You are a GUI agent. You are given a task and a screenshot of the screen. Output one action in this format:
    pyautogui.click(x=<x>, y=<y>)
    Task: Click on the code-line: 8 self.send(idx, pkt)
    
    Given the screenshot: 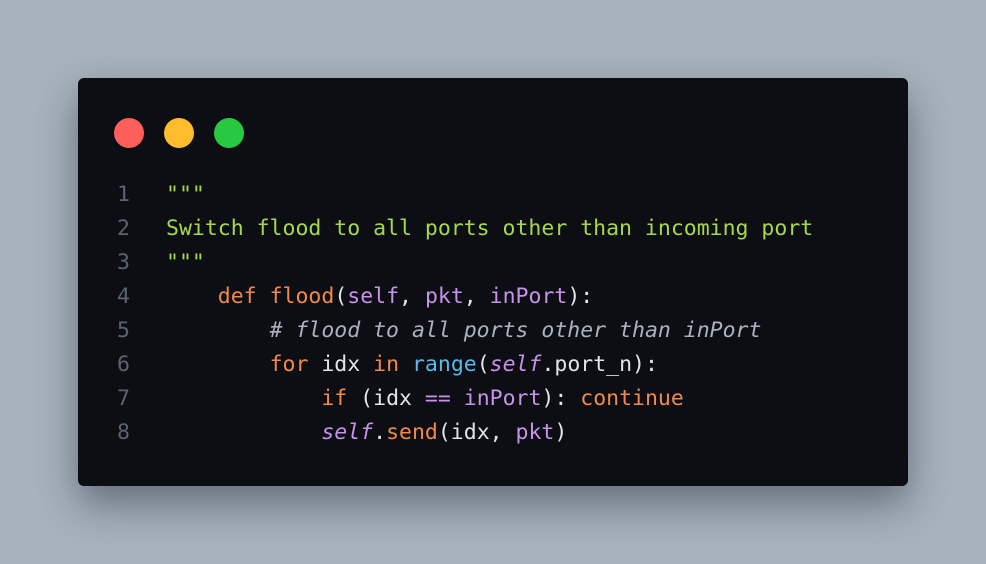 What is the action you would take?
    pyautogui.click(x=493, y=433)
    